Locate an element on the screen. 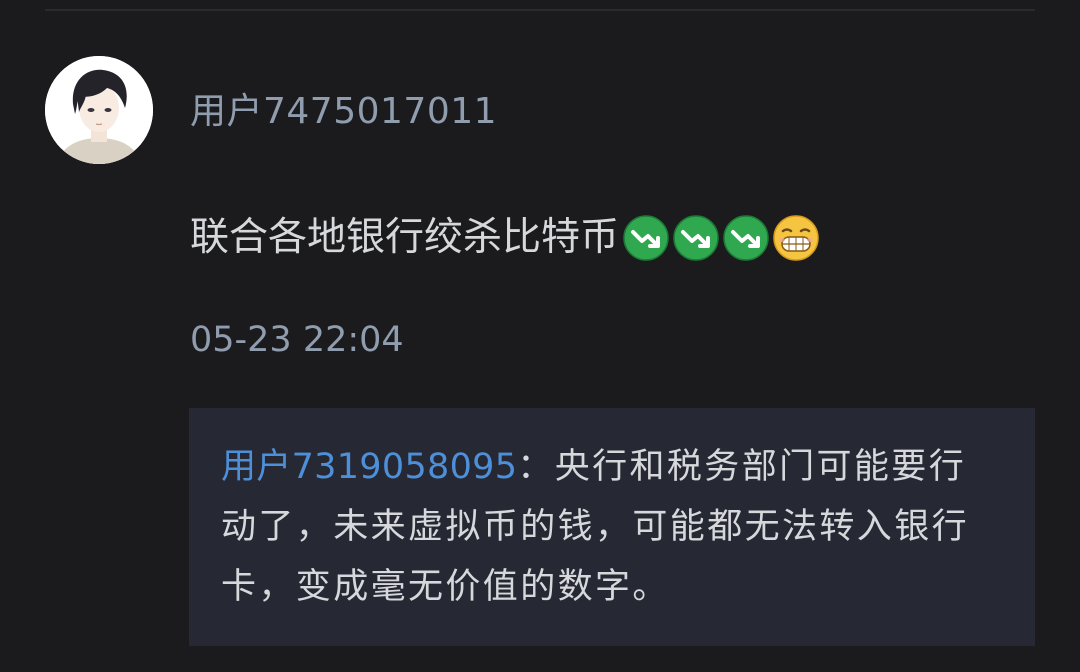 The image size is (1080, 672). avatar is located at coordinates (99, 110).